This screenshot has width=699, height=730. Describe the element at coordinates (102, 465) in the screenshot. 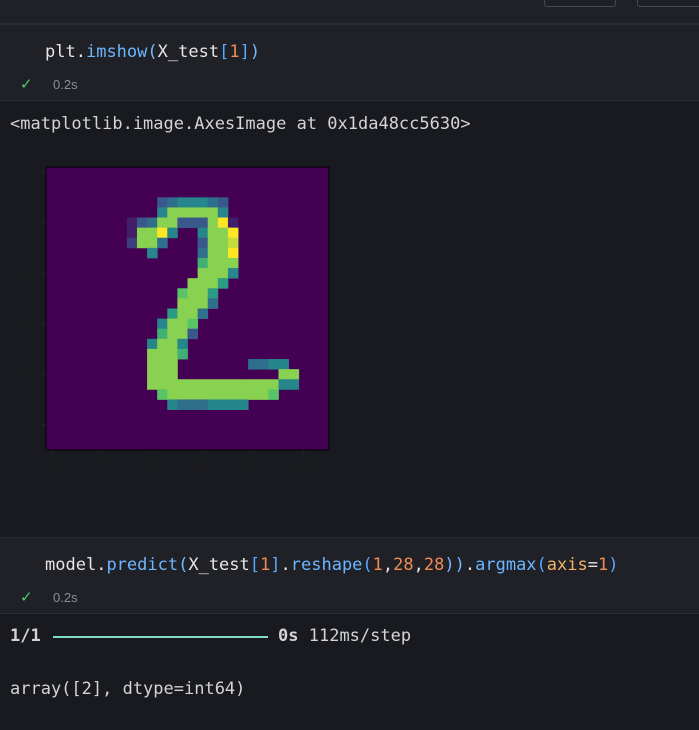

I see `x-tick-label: 5` at that location.